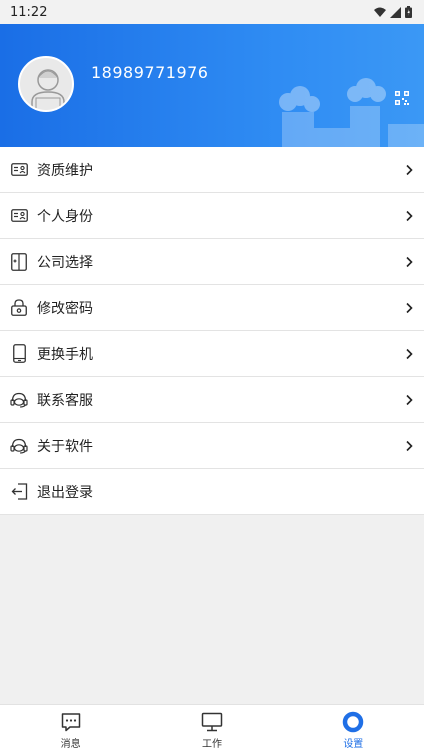 The width and height of the screenshot is (424, 755). I want to click on menu-item-logout: 退出登录, so click(212, 492).